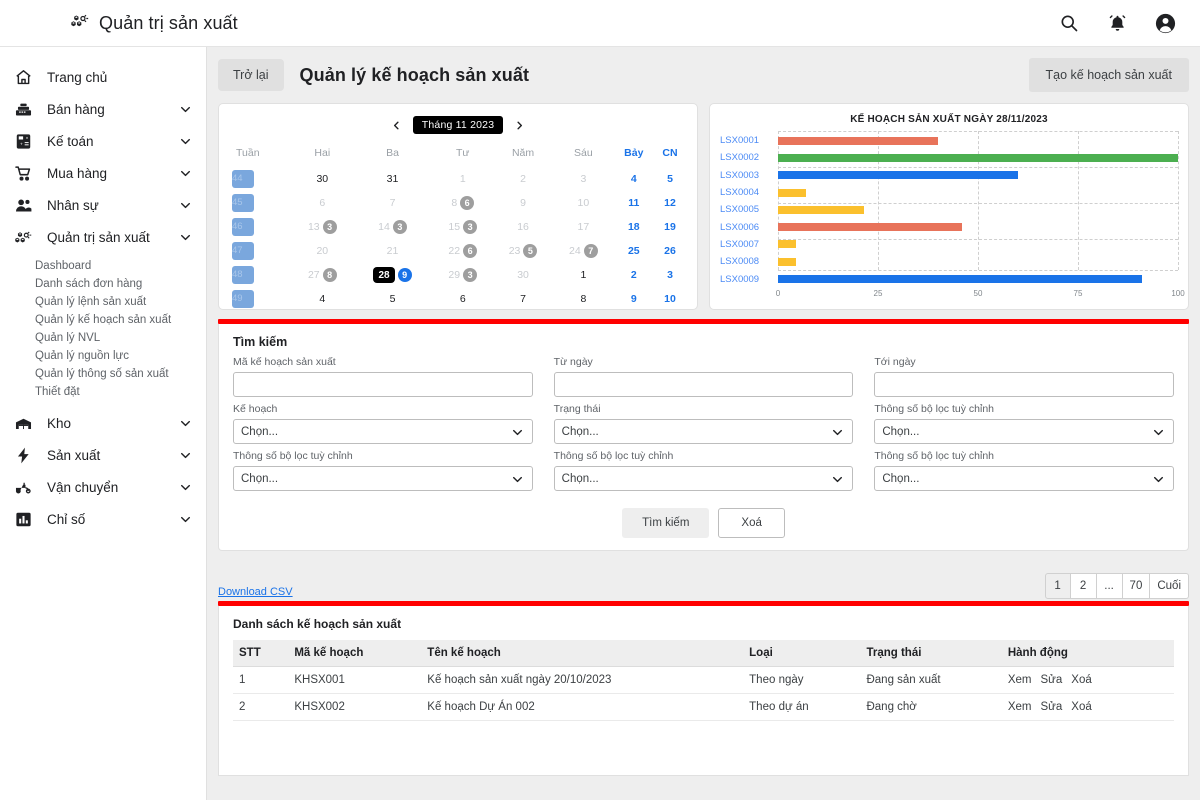 The image size is (1200, 800). I want to click on calendar-day-cell: 19, so click(670, 227).